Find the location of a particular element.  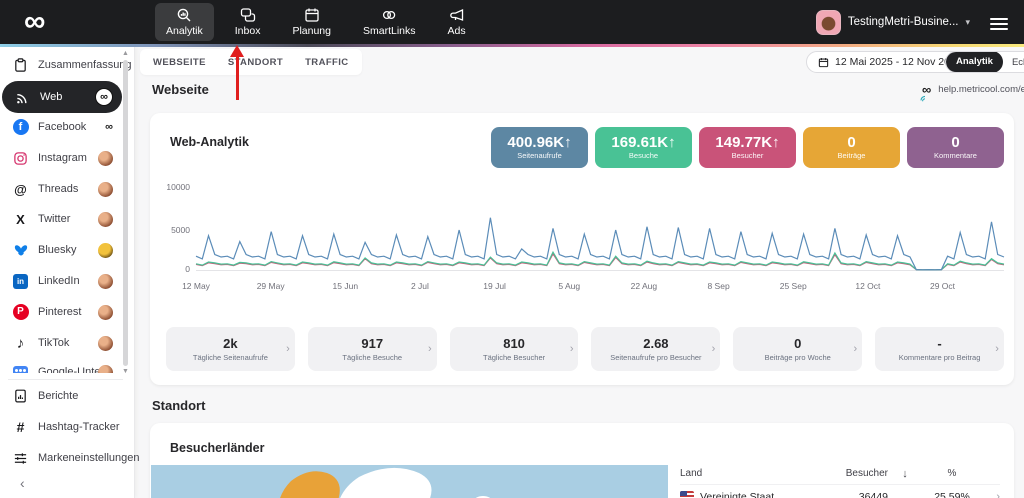

kpi-seitenaufrufe: 400.96K↑ Seitenaufrufe is located at coordinates (539, 147).